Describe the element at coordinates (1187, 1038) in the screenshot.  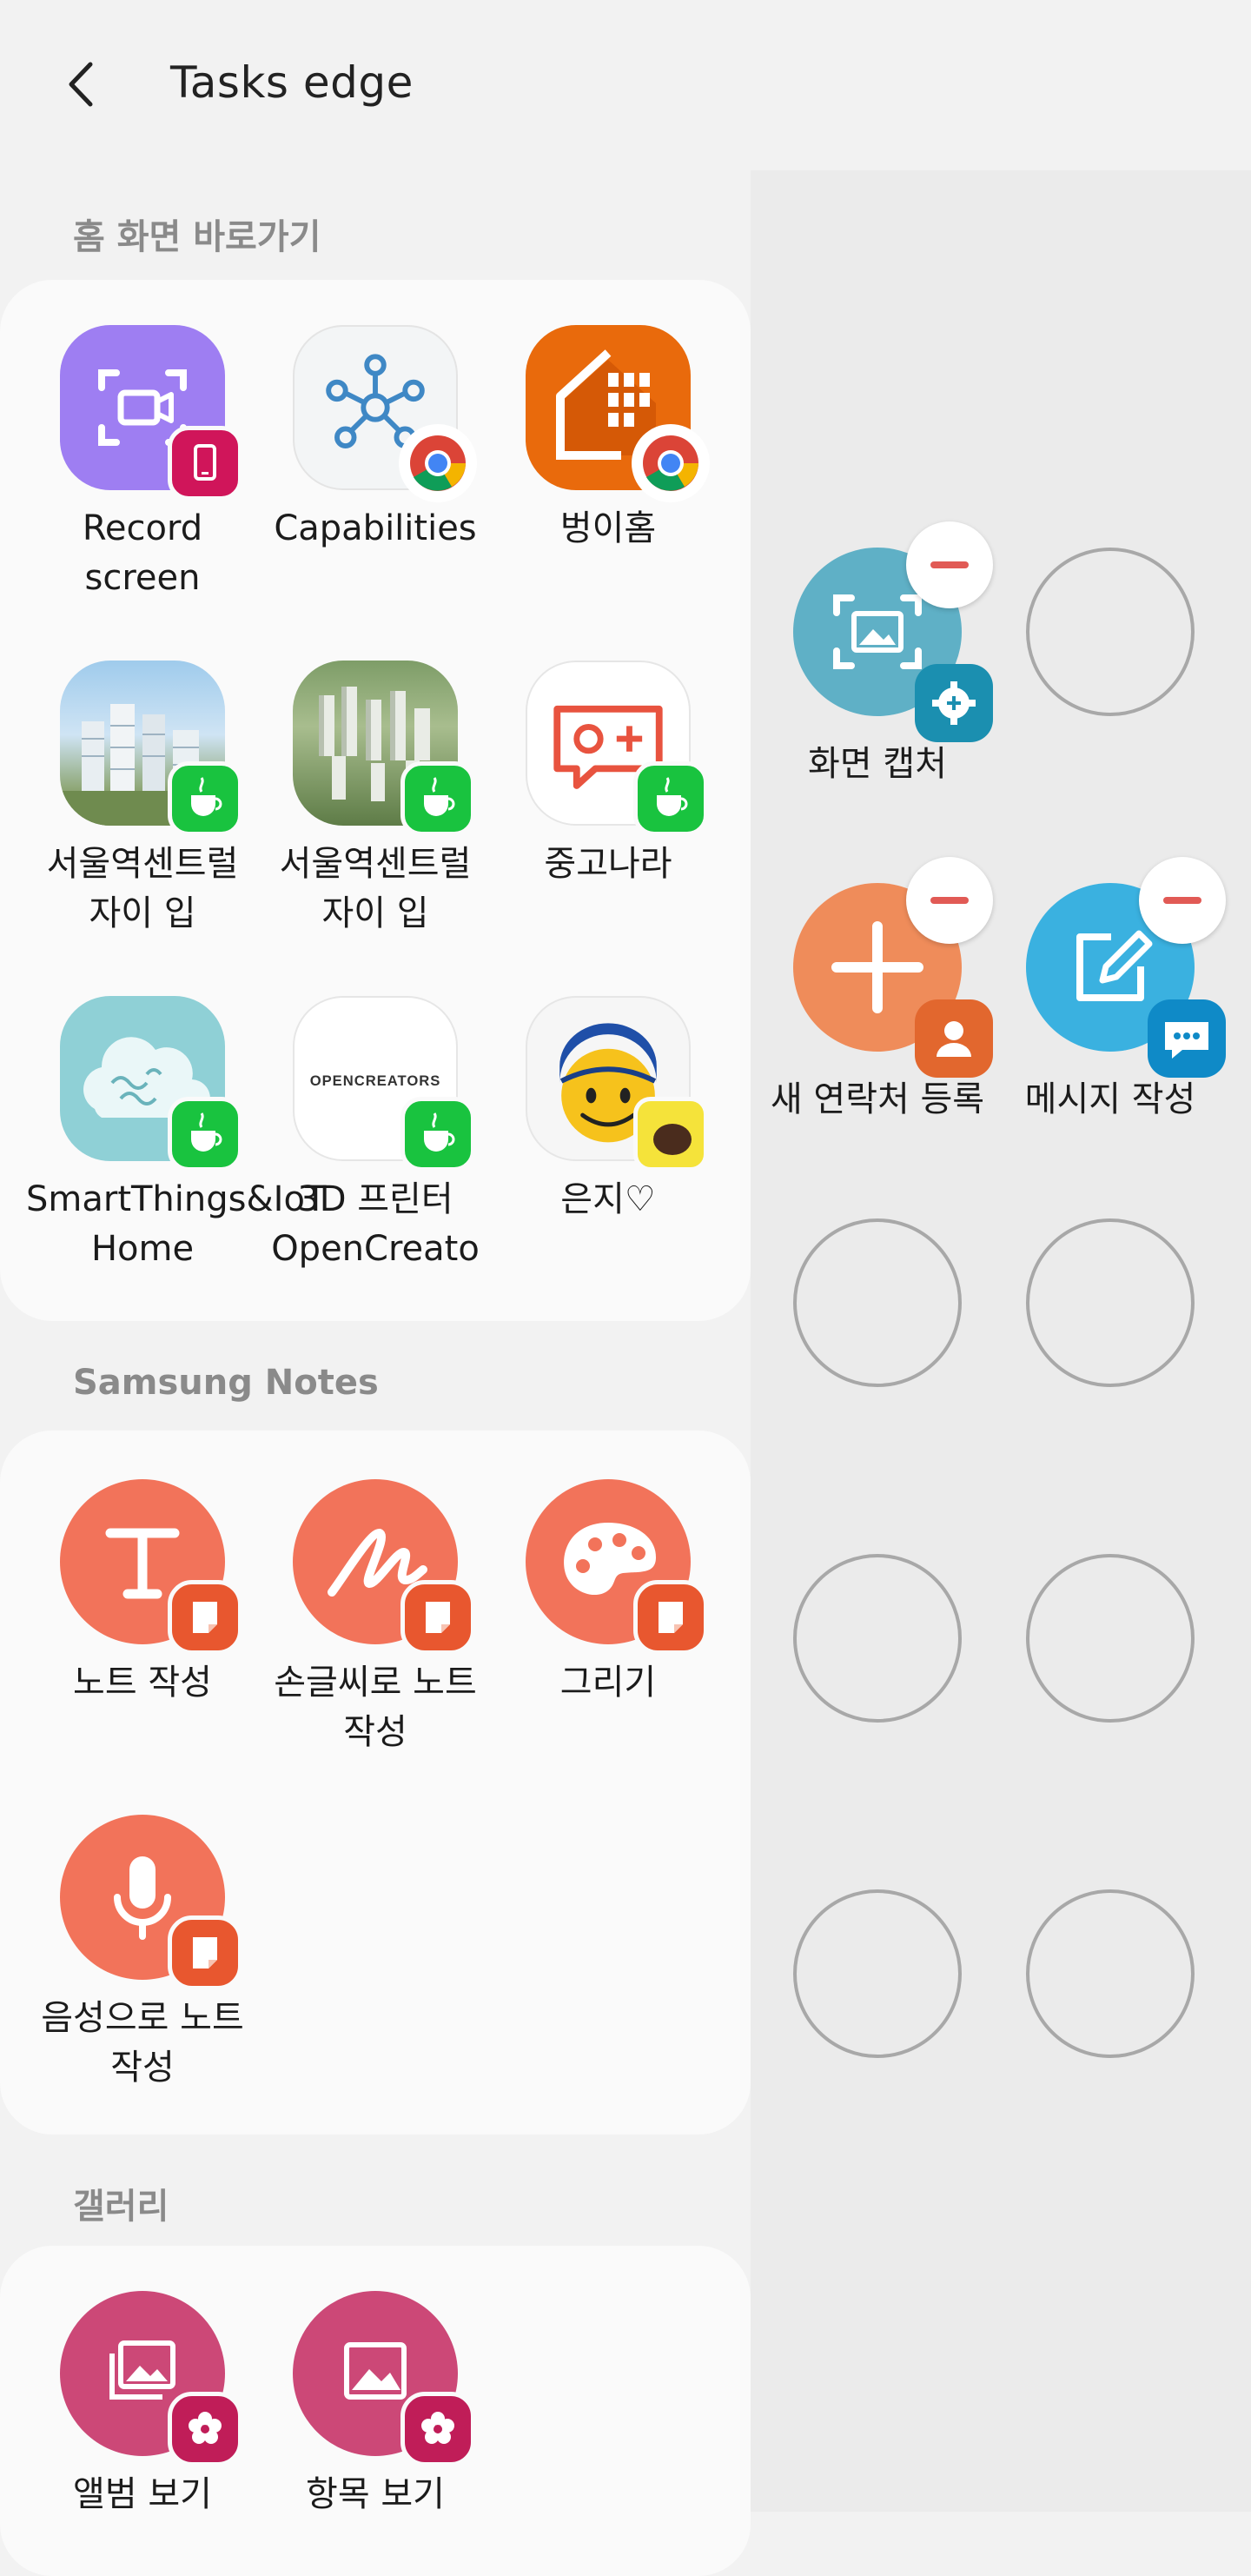
I see `chat-badge-icon` at that location.